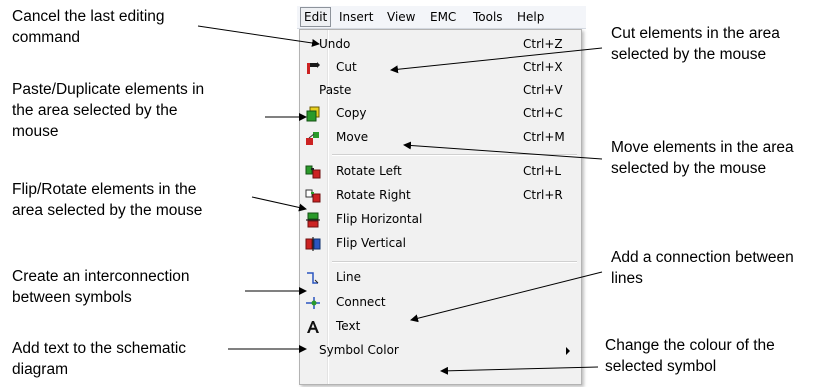 The image size is (824, 387). What do you see at coordinates (258, 36) in the screenshot?
I see `arrow-undo` at bounding box center [258, 36].